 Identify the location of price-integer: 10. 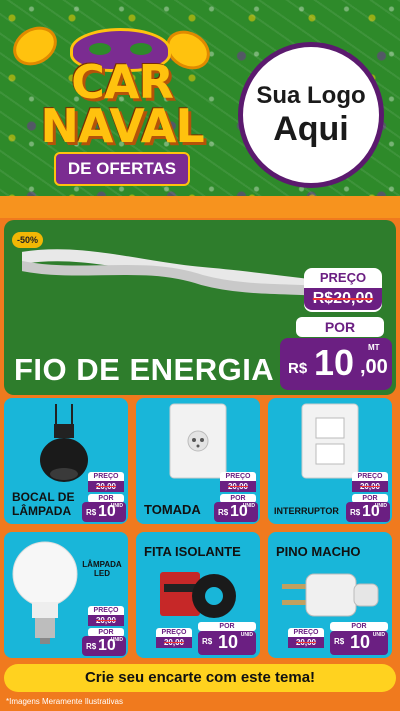
(334, 362).